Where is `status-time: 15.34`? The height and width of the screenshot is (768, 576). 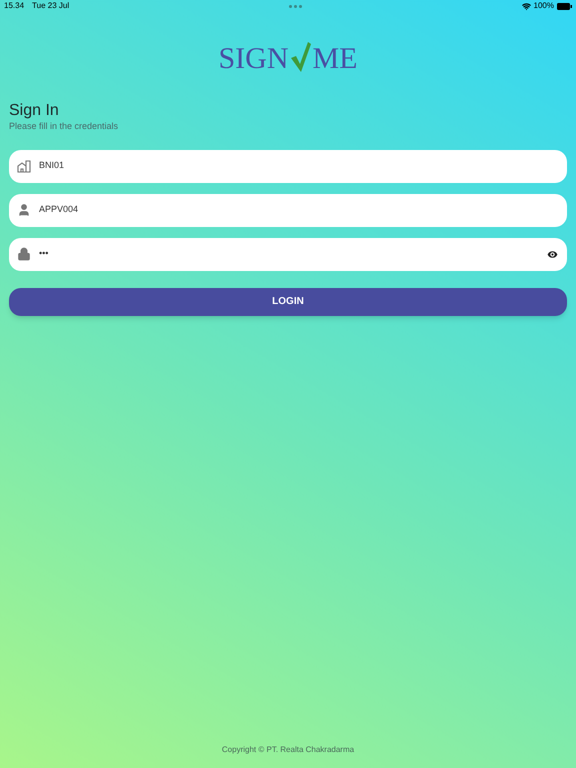 status-time: 15.34 is located at coordinates (14, 6).